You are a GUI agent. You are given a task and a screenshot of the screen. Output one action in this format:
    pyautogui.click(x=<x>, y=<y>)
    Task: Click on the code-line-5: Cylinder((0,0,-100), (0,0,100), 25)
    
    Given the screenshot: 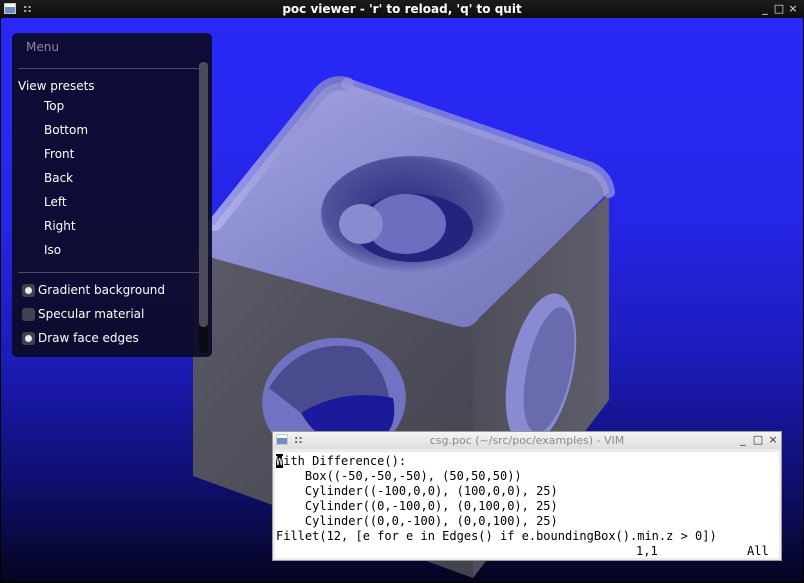 What is the action you would take?
    pyautogui.click(x=417, y=521)
    